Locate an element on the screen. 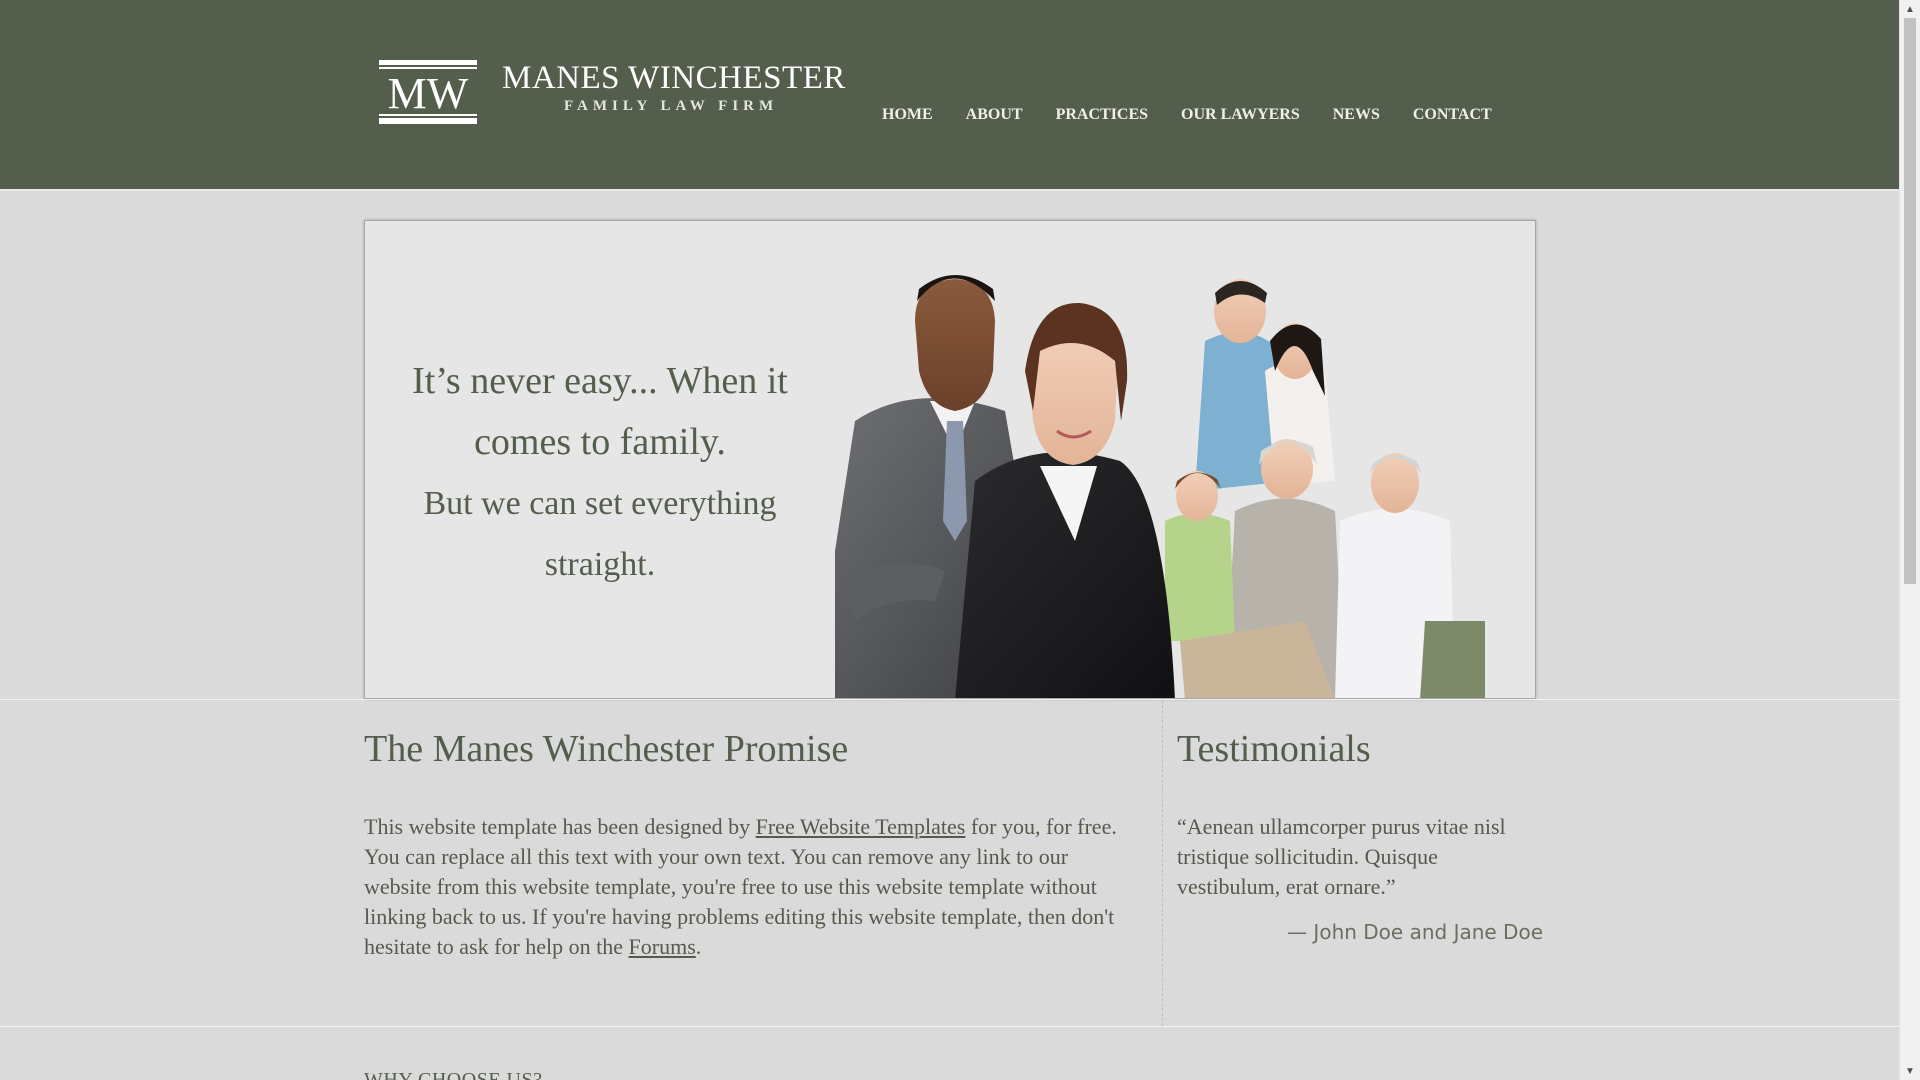 This screenshot has width=1920, height=1080. nav-link-about: ABOUT is located at coordinates (994, 114).